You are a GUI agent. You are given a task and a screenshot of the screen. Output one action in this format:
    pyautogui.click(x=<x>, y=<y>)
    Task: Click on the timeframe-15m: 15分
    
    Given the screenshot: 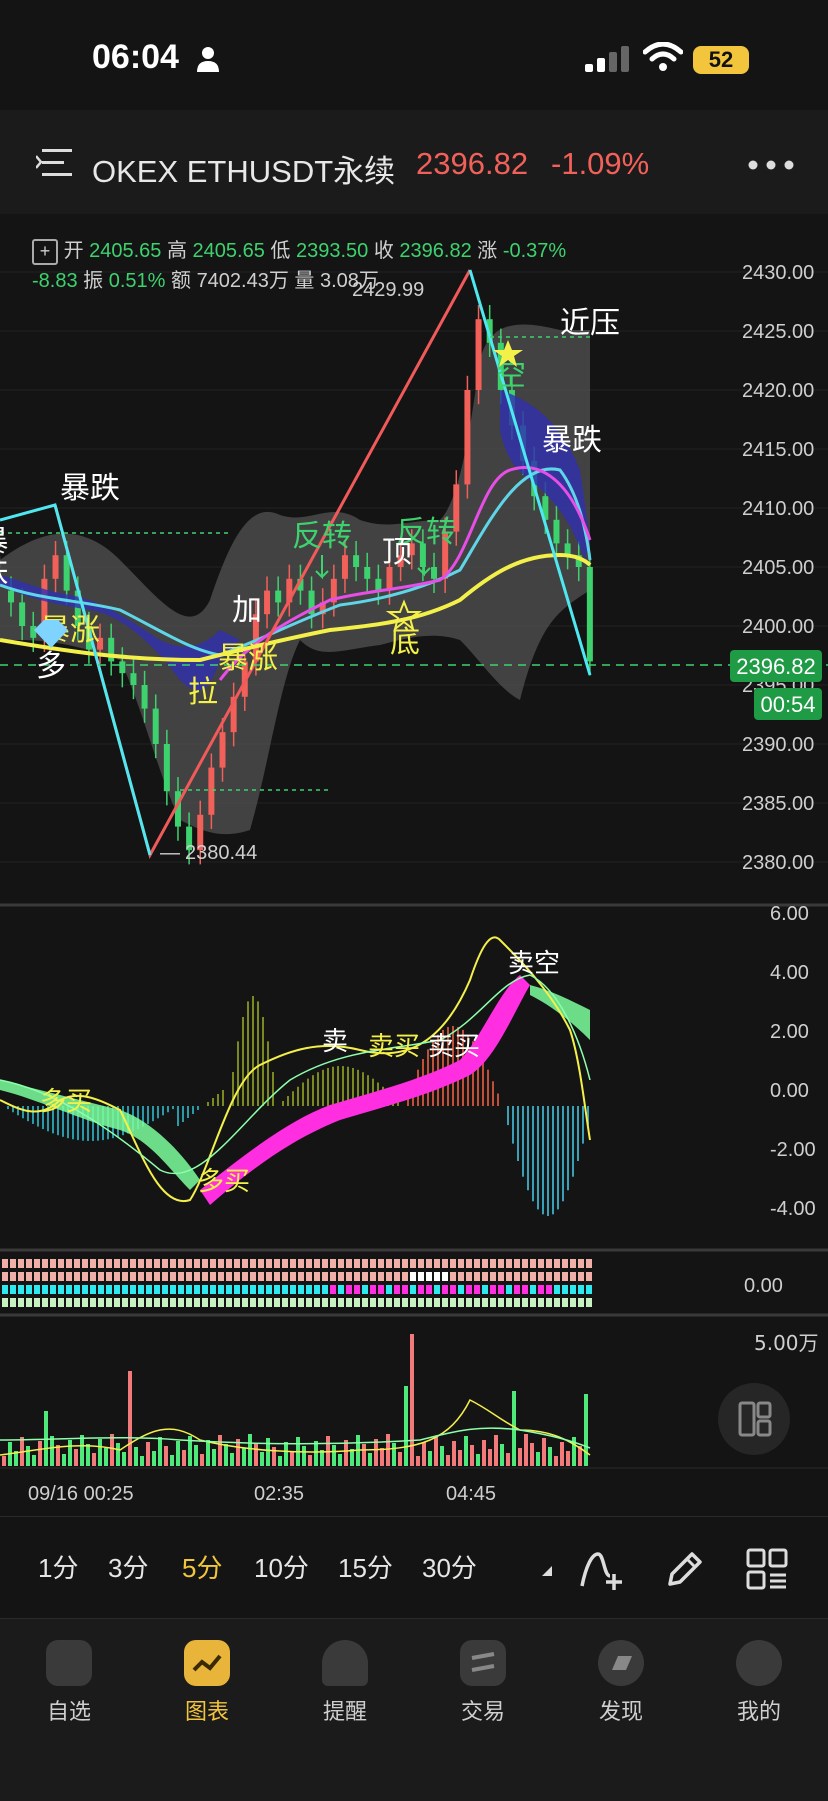 What is the action you would take?
    pyautogui.click(x=365, y=1566)
    